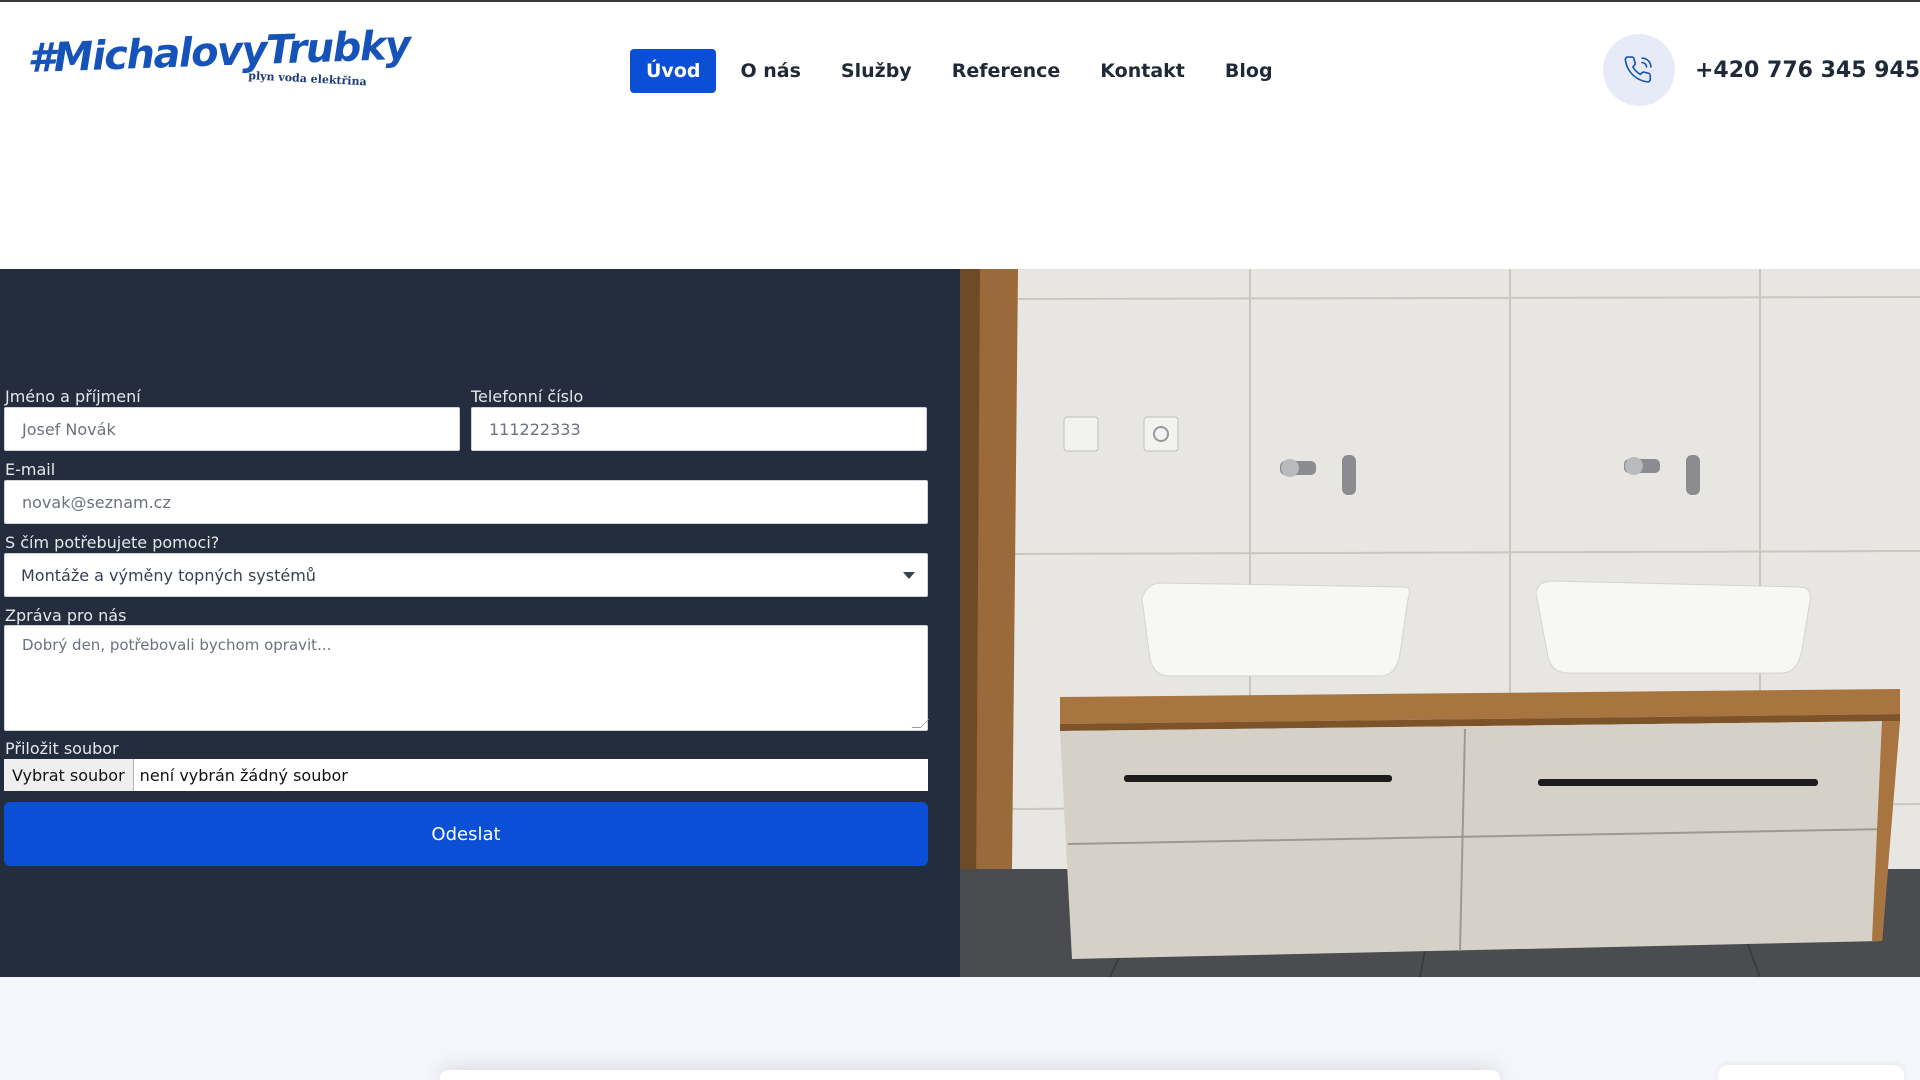 The width and height of the screenshot is (1920, 1080). What do you see at coordinates (1807, 70) in the screenshot?
I see `phone-number: +420 776 345 945` at bounding box center [1807, 70].